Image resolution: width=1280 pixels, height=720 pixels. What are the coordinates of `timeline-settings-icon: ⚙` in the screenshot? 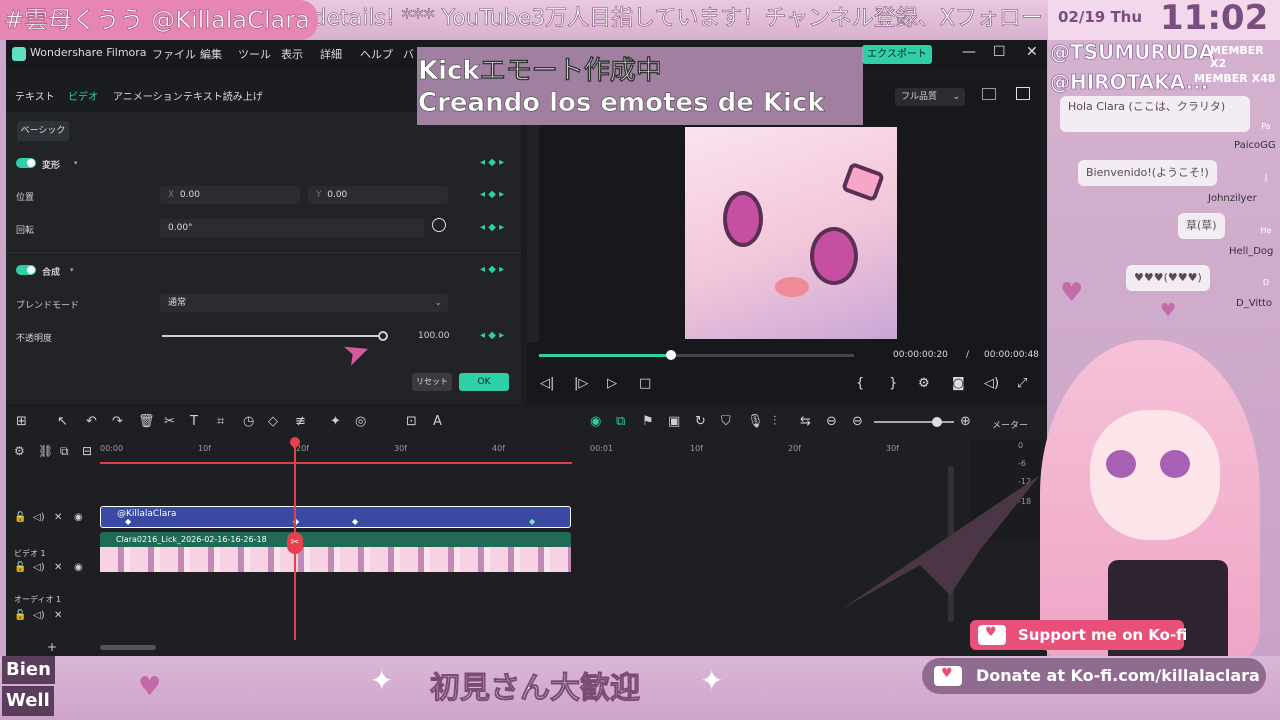 It's located at (19, 451).